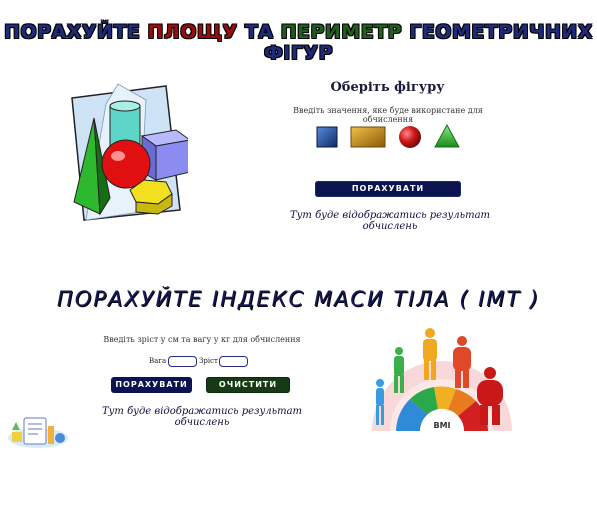  What do you see at coordinates (447, 136) in the screenshot?
I see `triangle-shape-button` at bounding box center [447, 136].